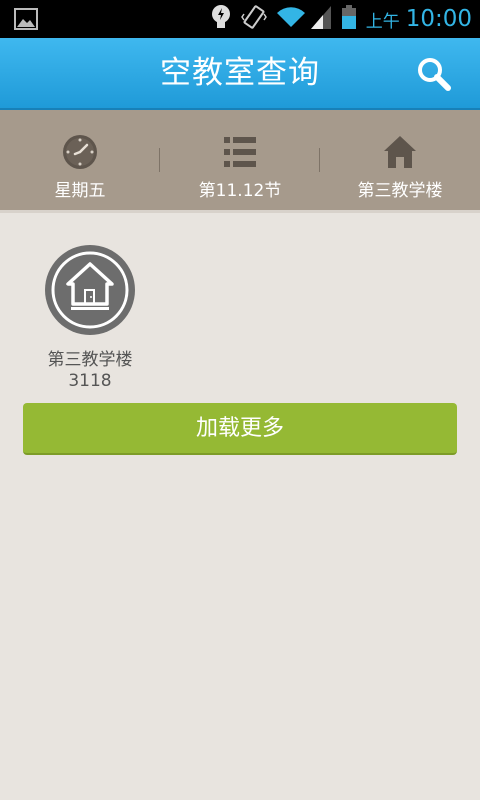  I want to click on filter-period-label: 第11.12节, so click(240, 191).